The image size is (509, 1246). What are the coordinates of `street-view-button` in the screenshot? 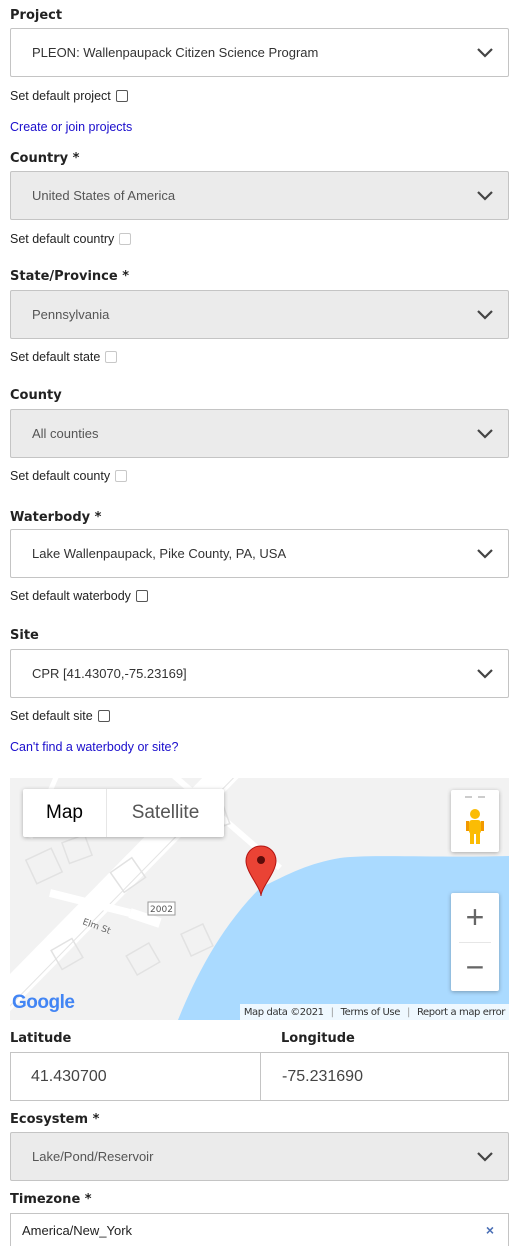 It's located at (475, 821).